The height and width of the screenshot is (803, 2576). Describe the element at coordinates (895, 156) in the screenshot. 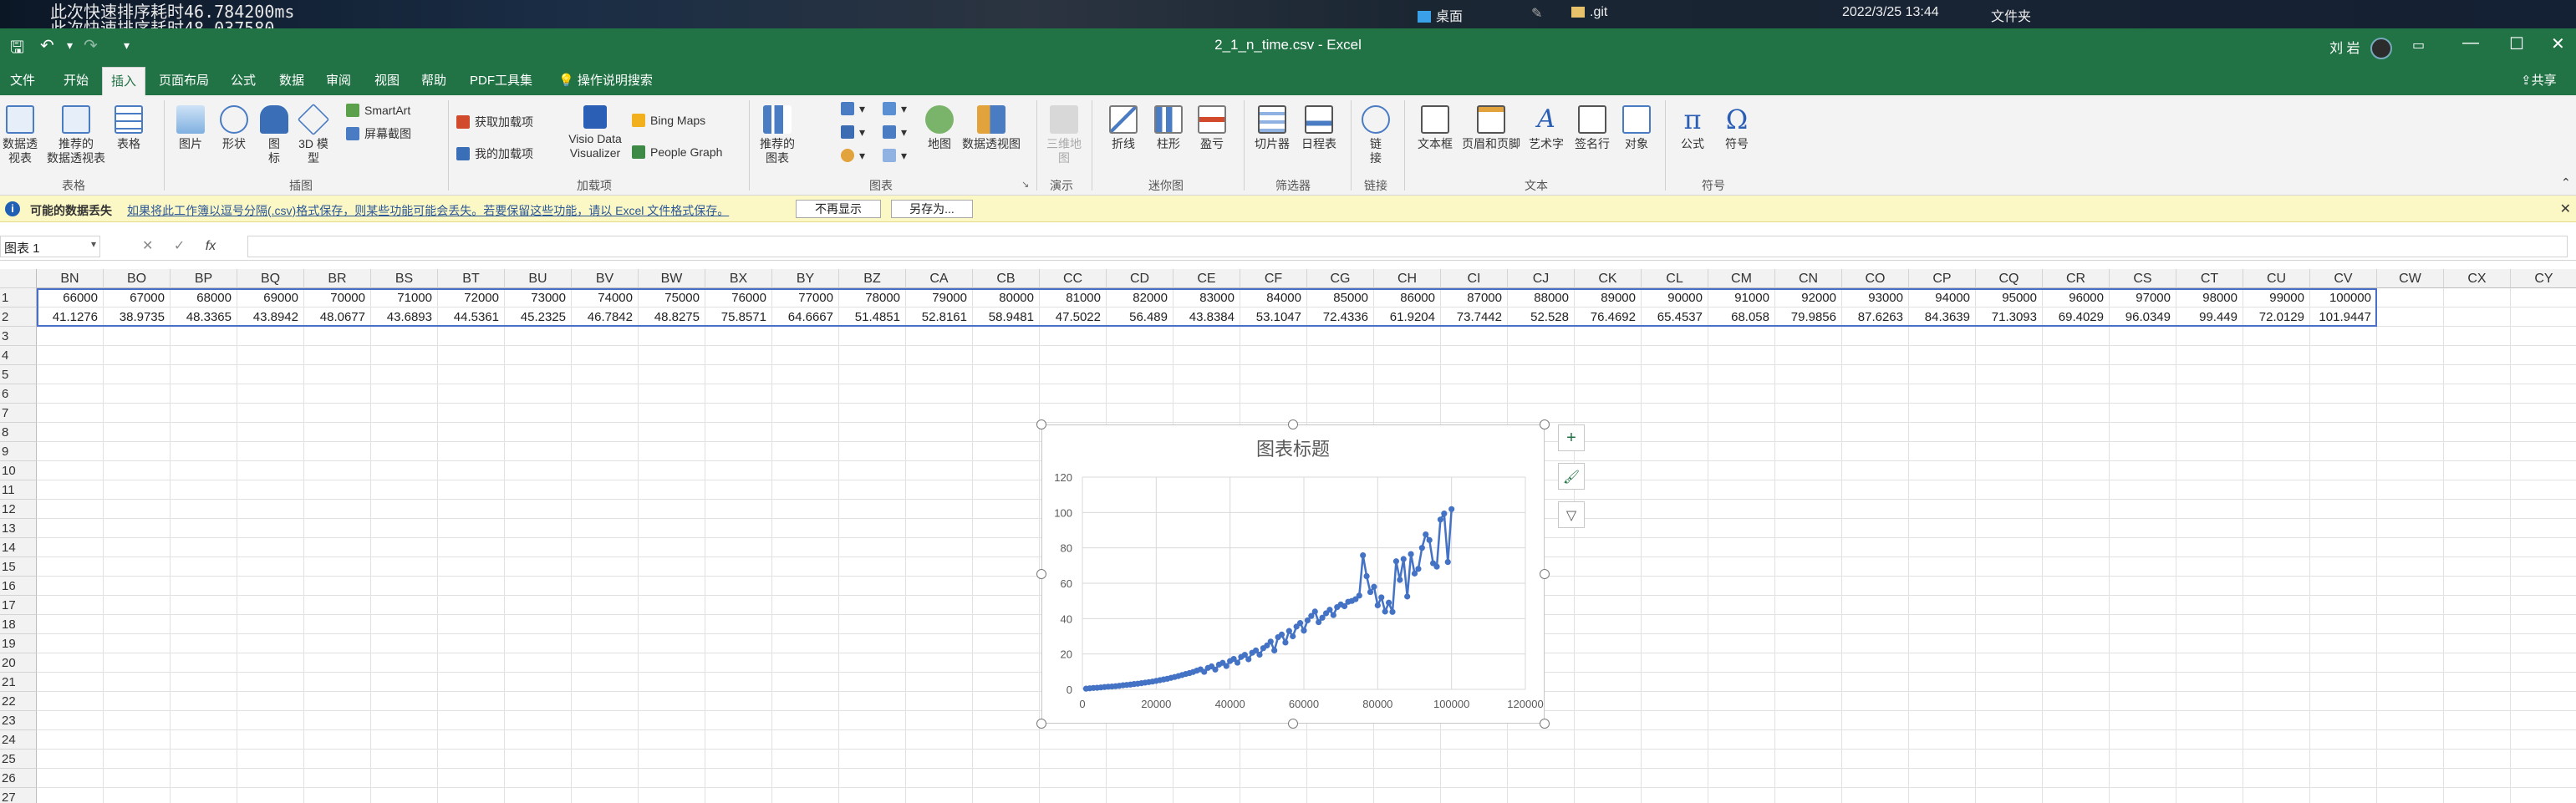

I see `scatter-chart-dropdown: ▾` at that location.